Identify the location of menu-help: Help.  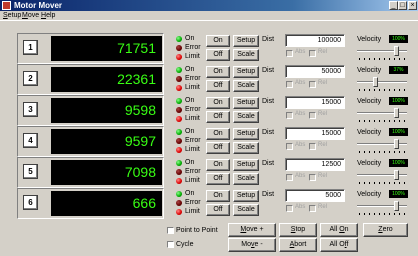
(48, 16).